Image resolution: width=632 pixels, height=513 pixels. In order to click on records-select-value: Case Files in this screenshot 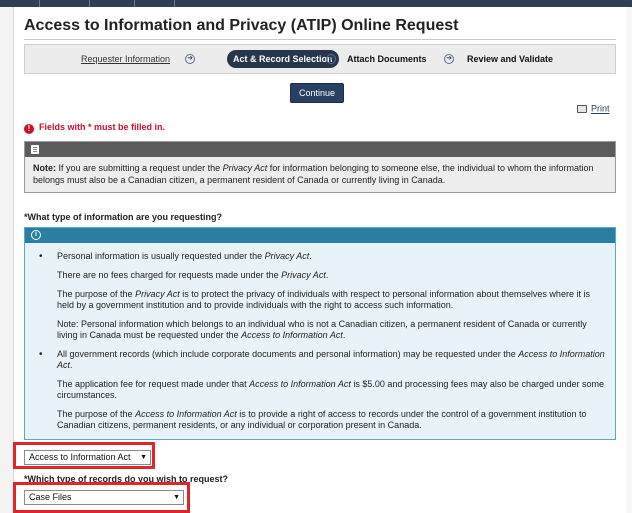, I will do `click(50, 497)`.